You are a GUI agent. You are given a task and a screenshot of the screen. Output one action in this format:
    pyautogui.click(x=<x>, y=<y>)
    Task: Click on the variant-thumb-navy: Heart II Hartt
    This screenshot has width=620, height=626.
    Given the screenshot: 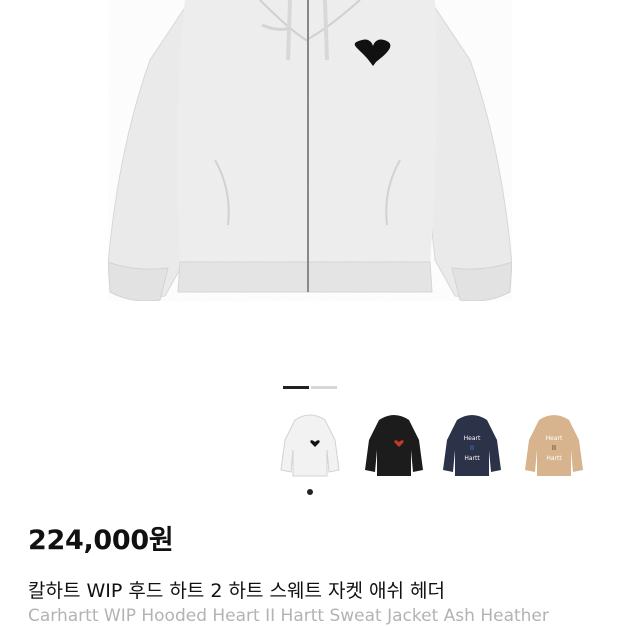 What is the action you would take?
    pyautogui.click(x=472, y=446)
    